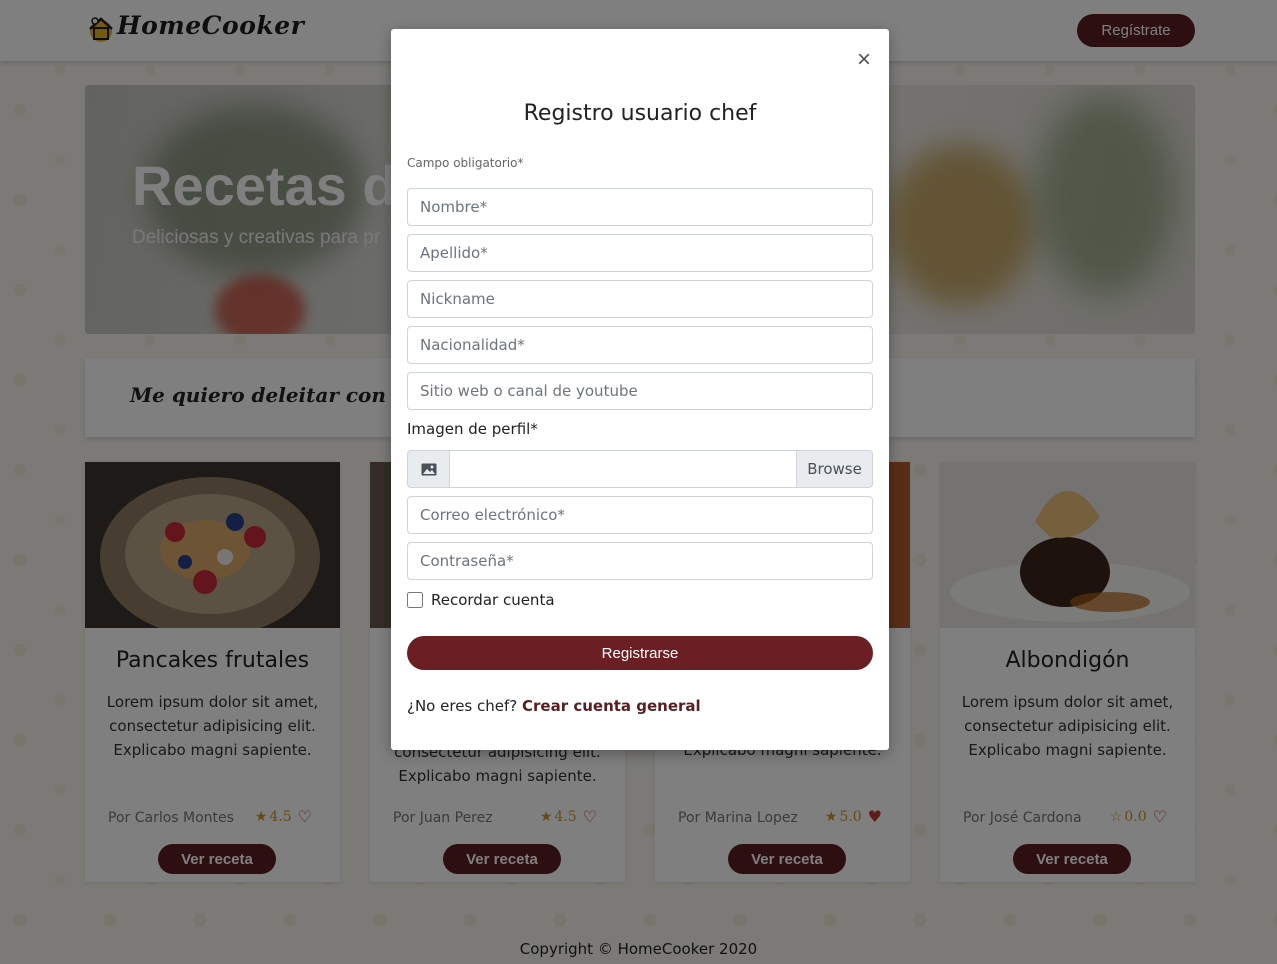  What do you see at coordinates (640, 207) in the screenshot?
I see `first-name-field` at bounding box center [640, 207].